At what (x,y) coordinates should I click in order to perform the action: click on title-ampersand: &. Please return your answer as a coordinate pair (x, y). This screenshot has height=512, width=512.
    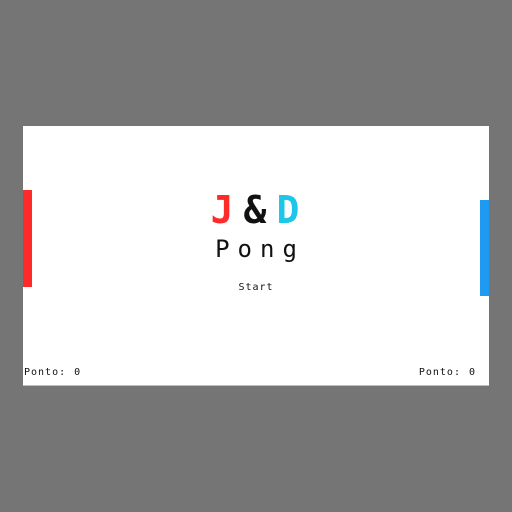
    Looking at the image, I should click on (256, 210).